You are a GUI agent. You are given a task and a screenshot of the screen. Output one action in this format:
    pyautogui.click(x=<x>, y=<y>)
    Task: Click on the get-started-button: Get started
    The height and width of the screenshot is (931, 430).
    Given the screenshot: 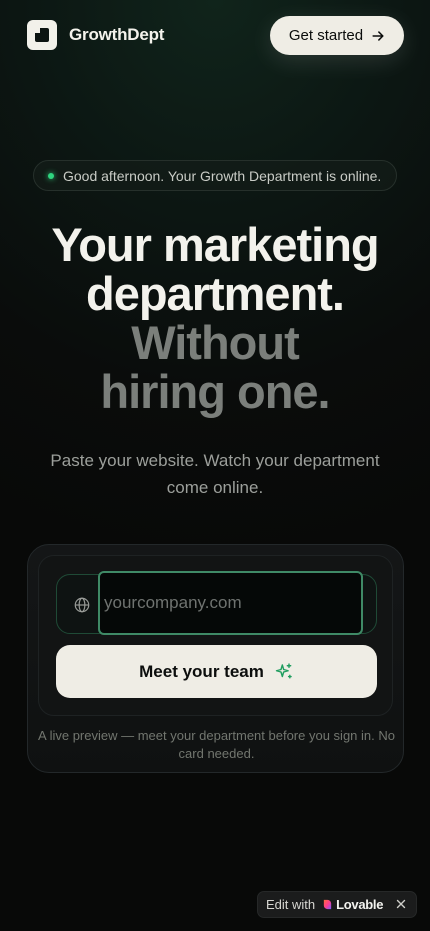 What is the action you would take?
    pyautogui.click(x=337, y=35)
    